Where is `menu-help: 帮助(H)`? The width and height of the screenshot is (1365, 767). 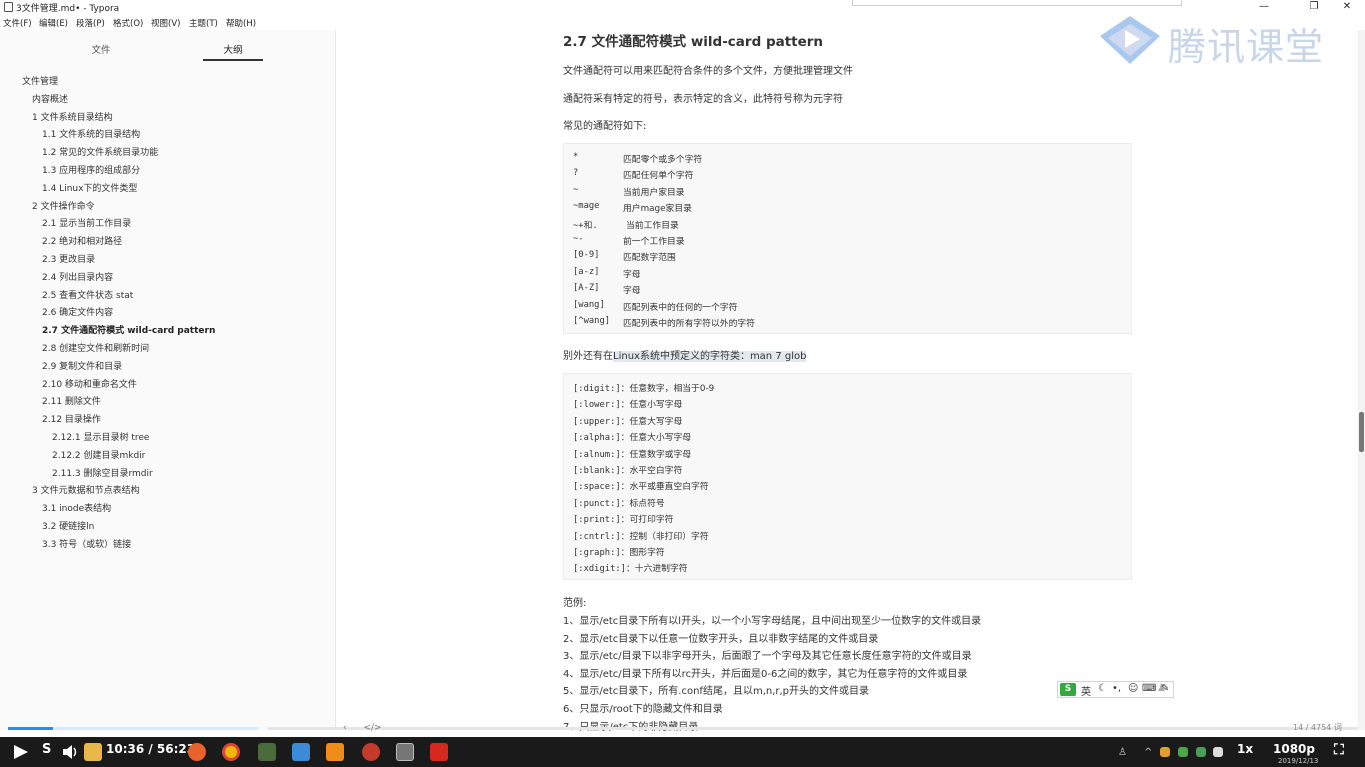
menu-help: 帮助(H) is located at coordinates (241, 23).